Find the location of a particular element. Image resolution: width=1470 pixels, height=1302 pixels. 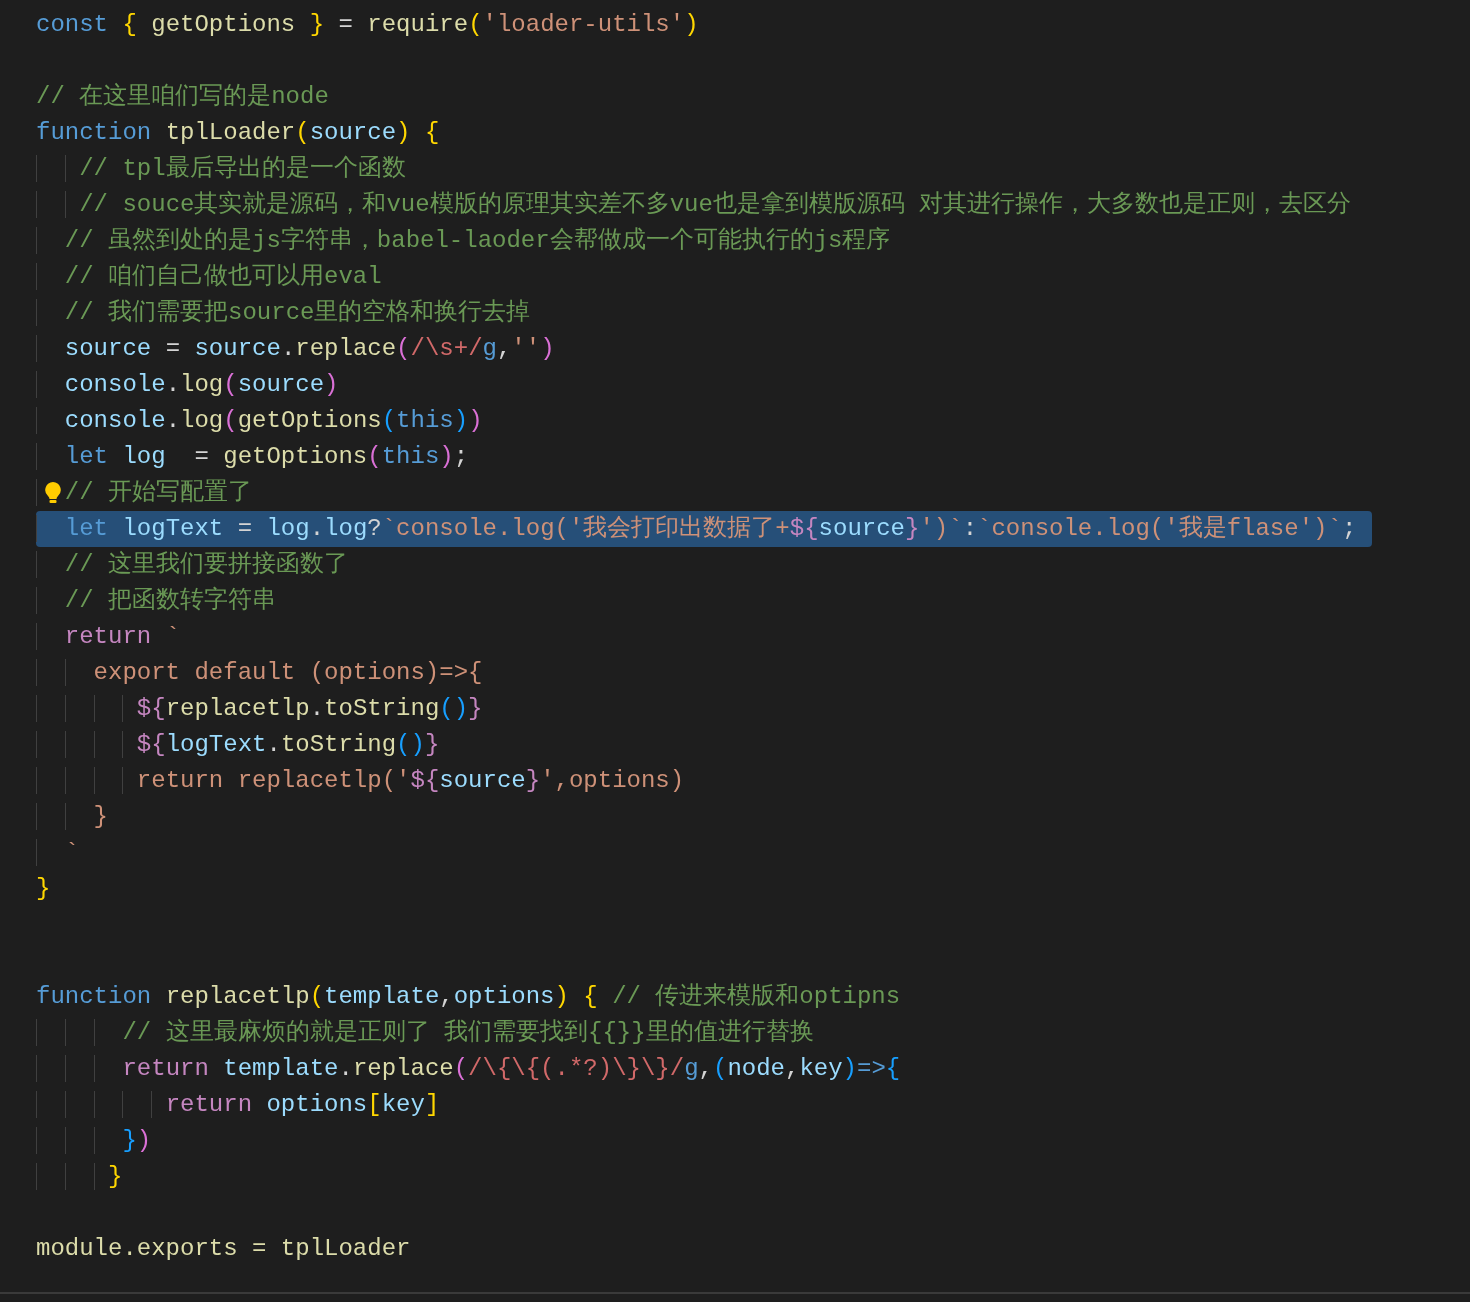

code-line: // 我们需要把source里的空格和换行去掉 is located at coordinates (283, 313).